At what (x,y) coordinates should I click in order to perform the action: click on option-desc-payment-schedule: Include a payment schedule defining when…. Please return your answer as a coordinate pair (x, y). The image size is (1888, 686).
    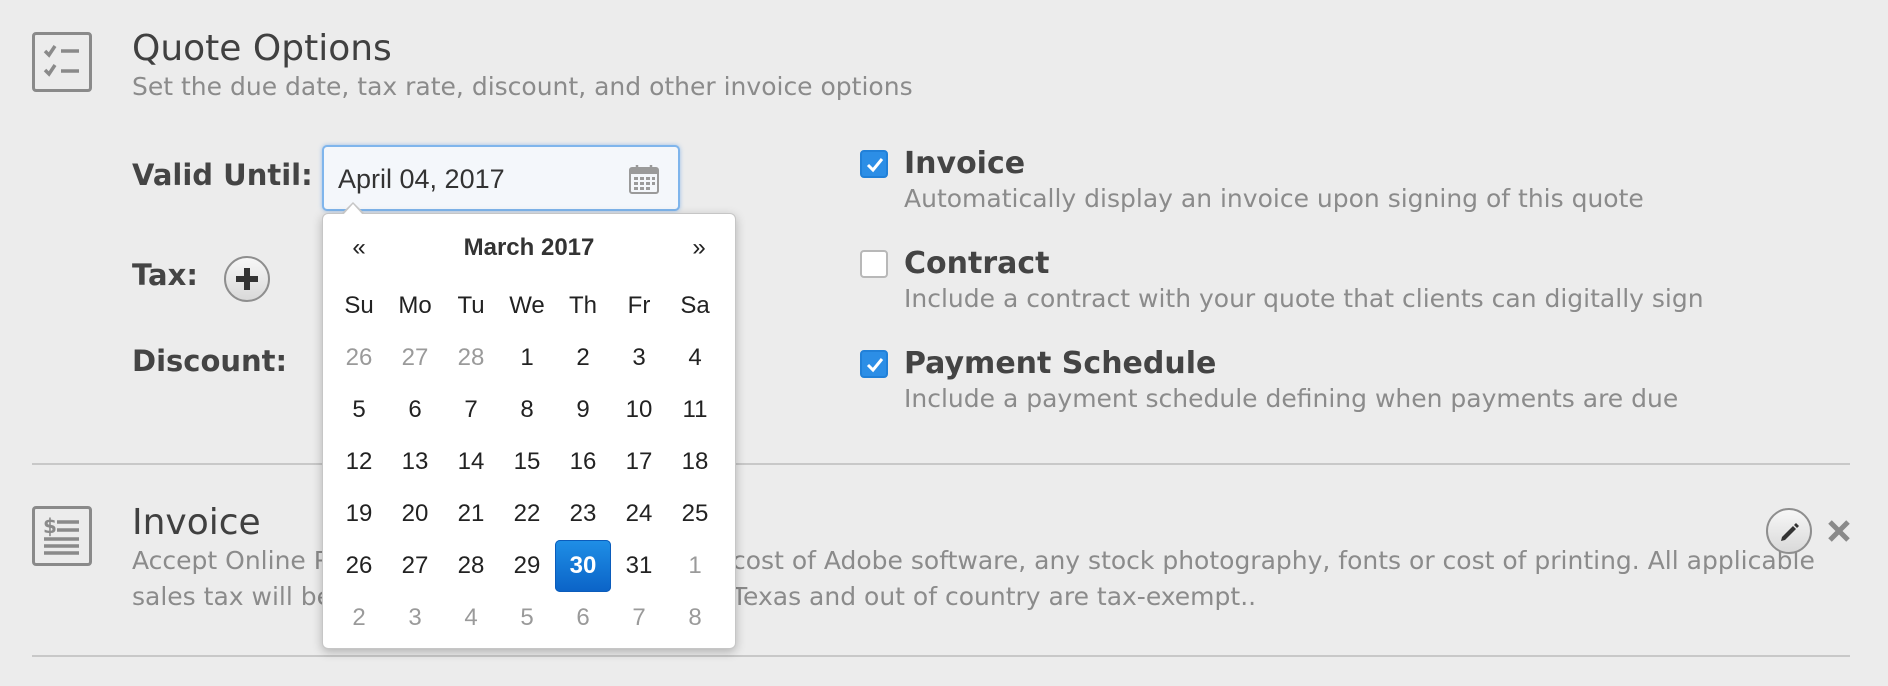
    Looking at the image, I should click on (1291, 398).